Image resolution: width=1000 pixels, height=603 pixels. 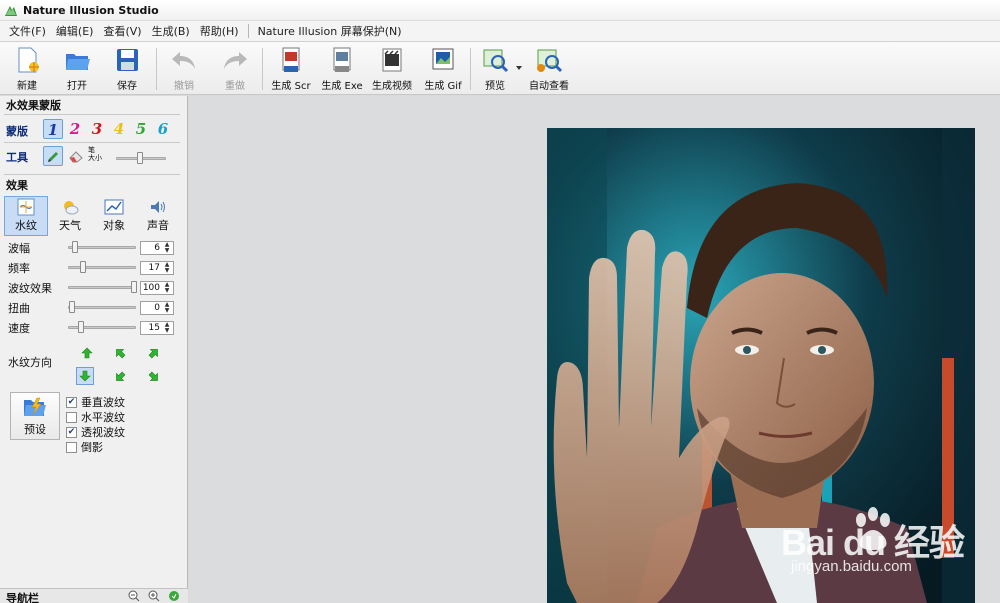 I want to click on tab-weather-label: 天气, so click(x=70, y=225).